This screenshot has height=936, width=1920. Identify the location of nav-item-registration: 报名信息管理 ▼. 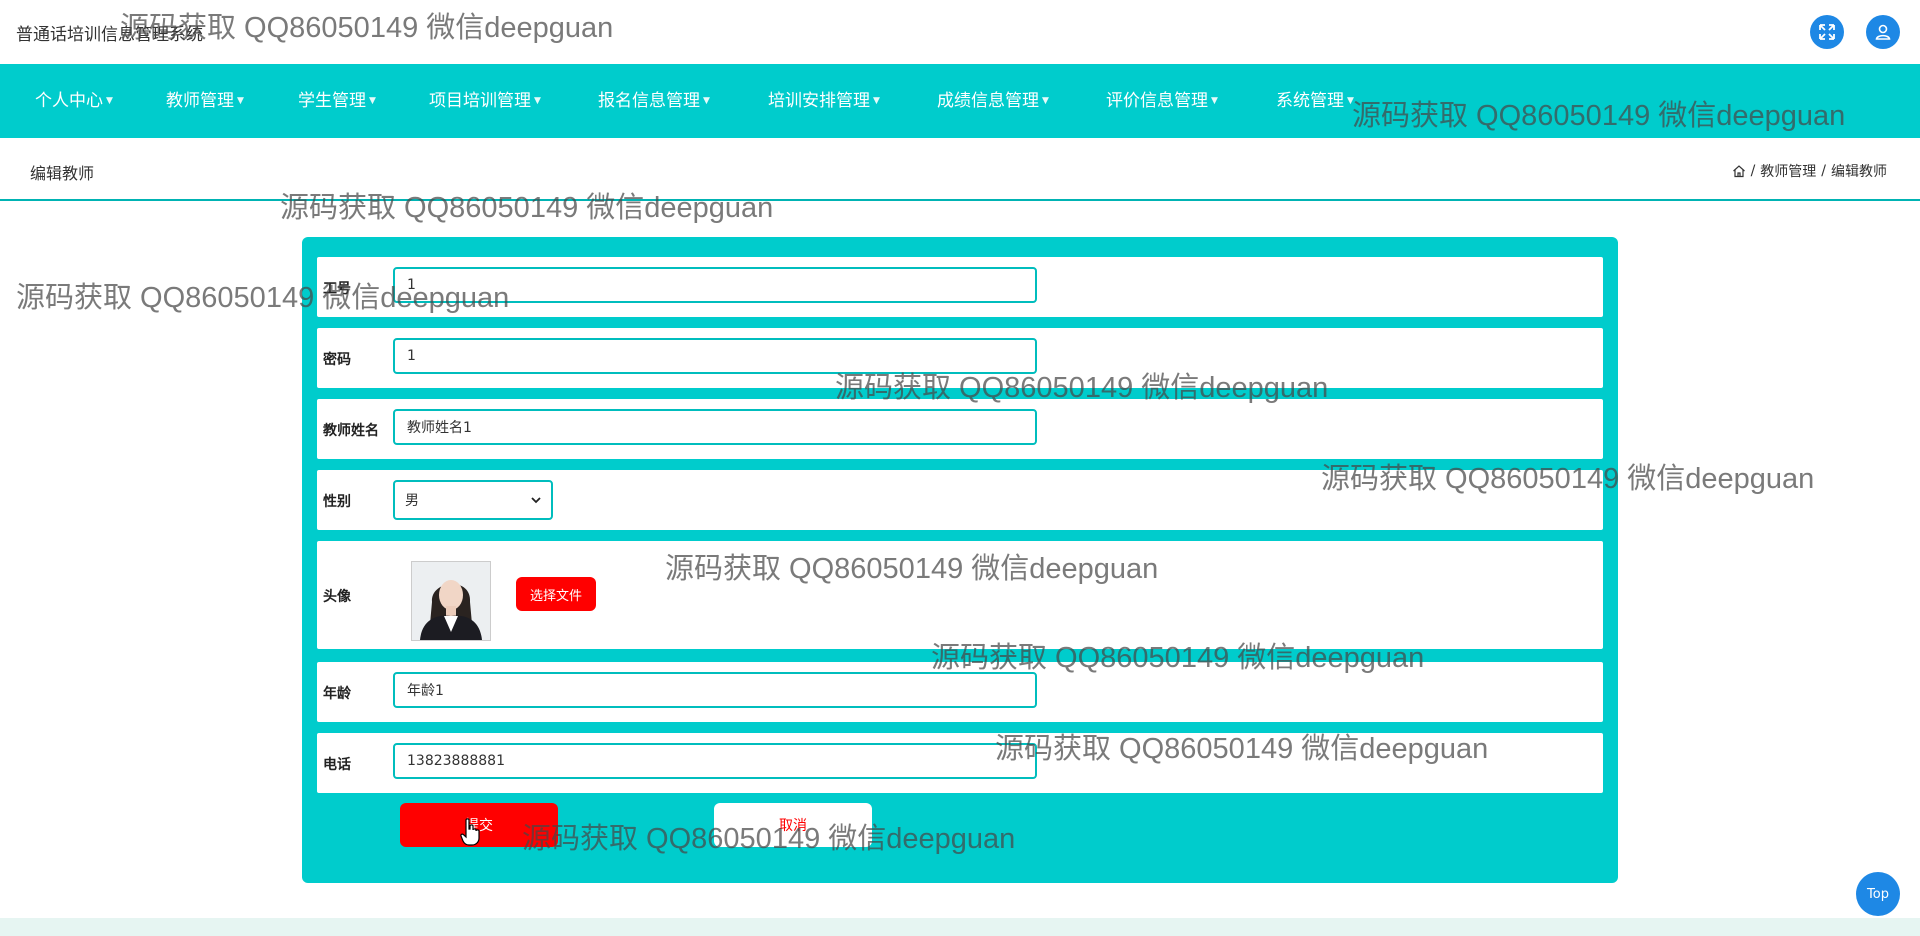
(654, 101).